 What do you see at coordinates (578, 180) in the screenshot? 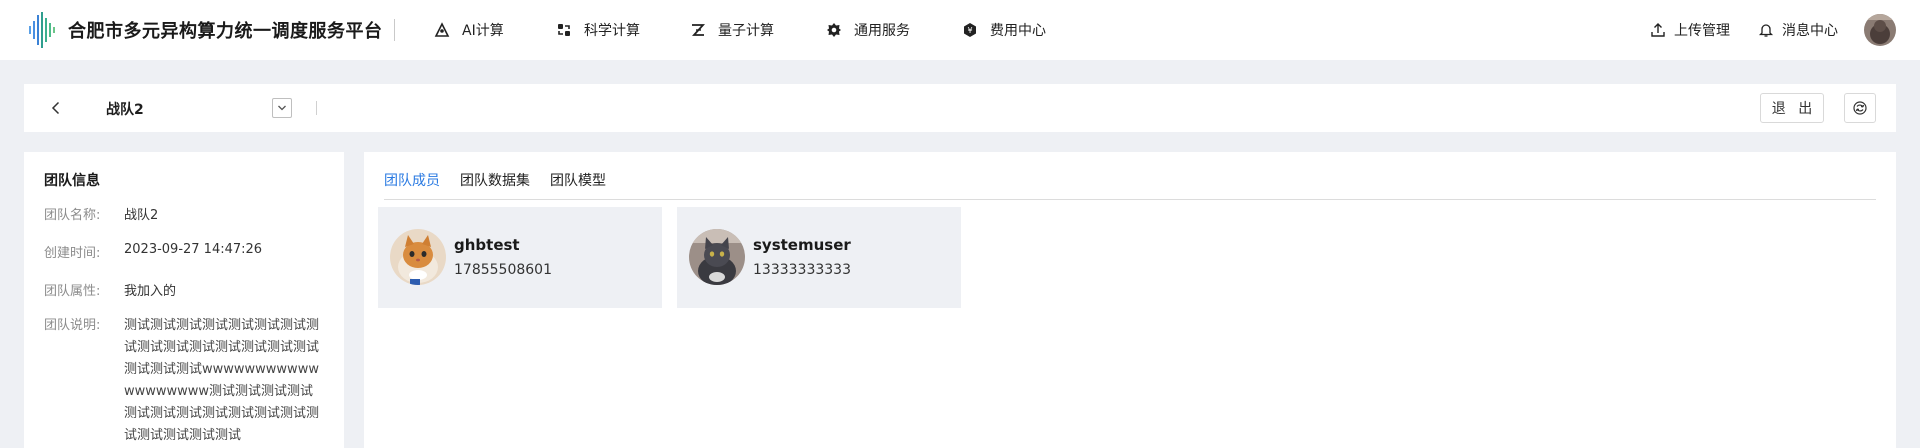
I see `tab-team-models: 团队模型` at bounding box center [578, 180].